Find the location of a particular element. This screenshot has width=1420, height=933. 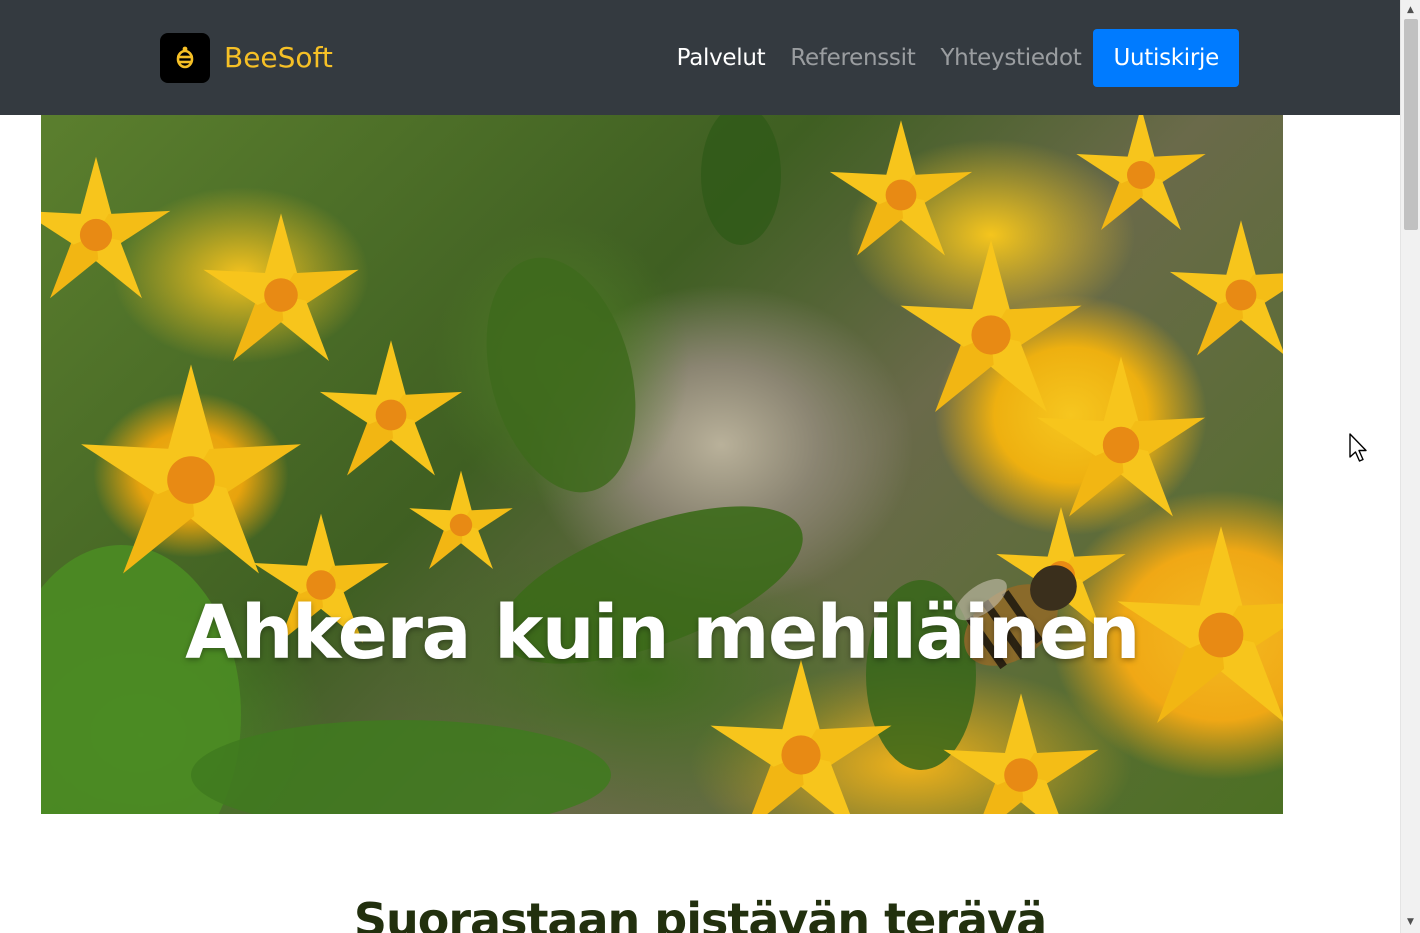

mouse-cursor-icon is located at coordinates (1358, 447).